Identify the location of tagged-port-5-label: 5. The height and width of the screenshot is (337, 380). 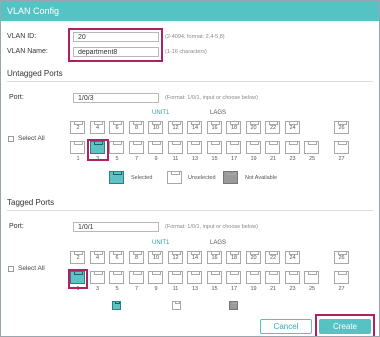
(117, 289).